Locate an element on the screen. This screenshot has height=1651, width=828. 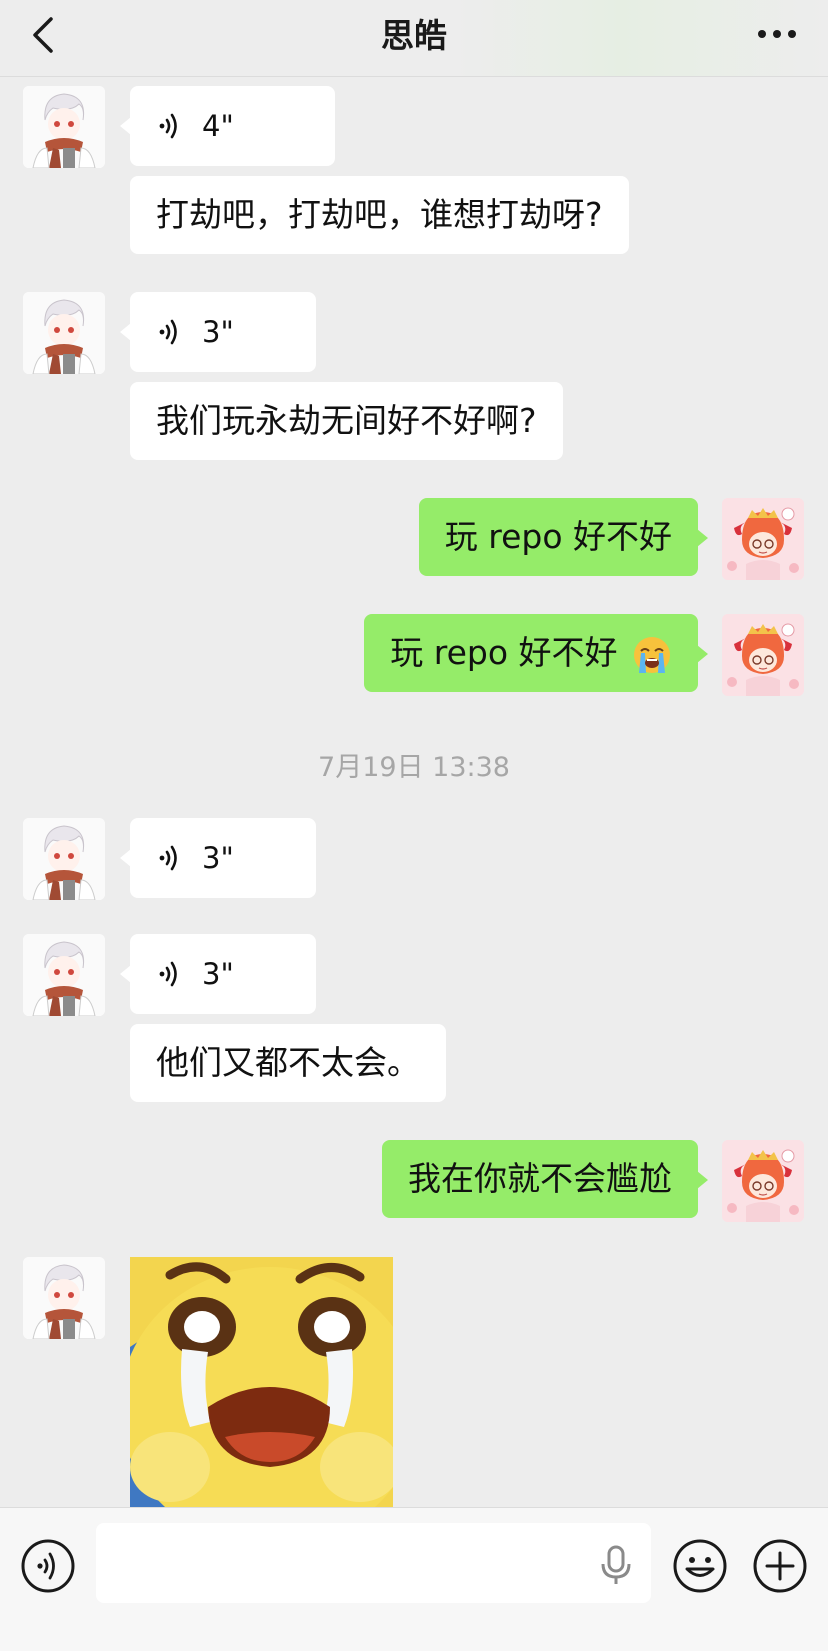
text-message: 他们又都不太会。 is located at coordinates (288, 1063).